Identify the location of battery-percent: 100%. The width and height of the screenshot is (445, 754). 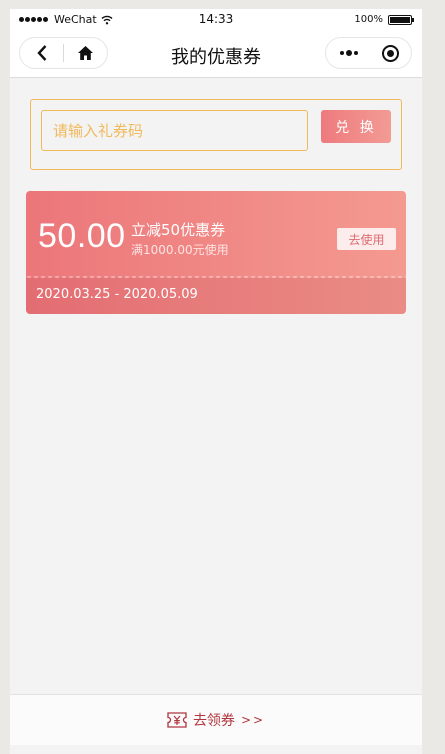
(368, 19).